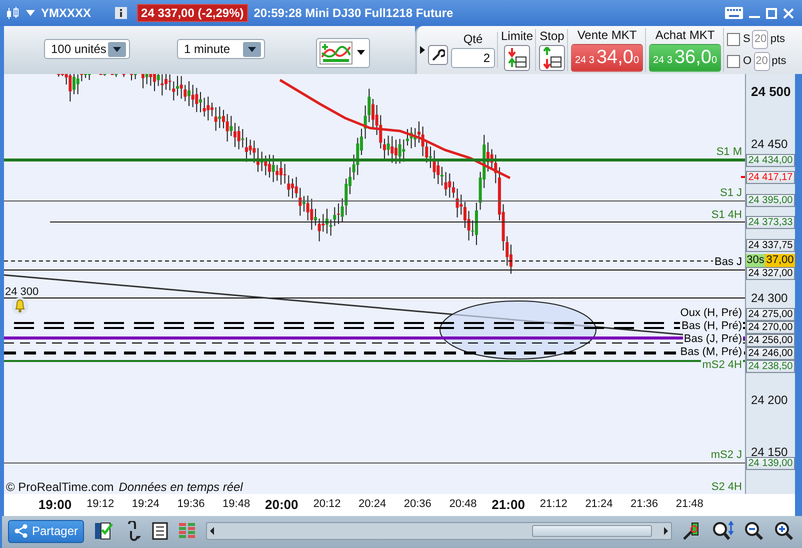  Describe the element at coordinates (160, 531) in the screenshot. I see `document-icon` at that location.